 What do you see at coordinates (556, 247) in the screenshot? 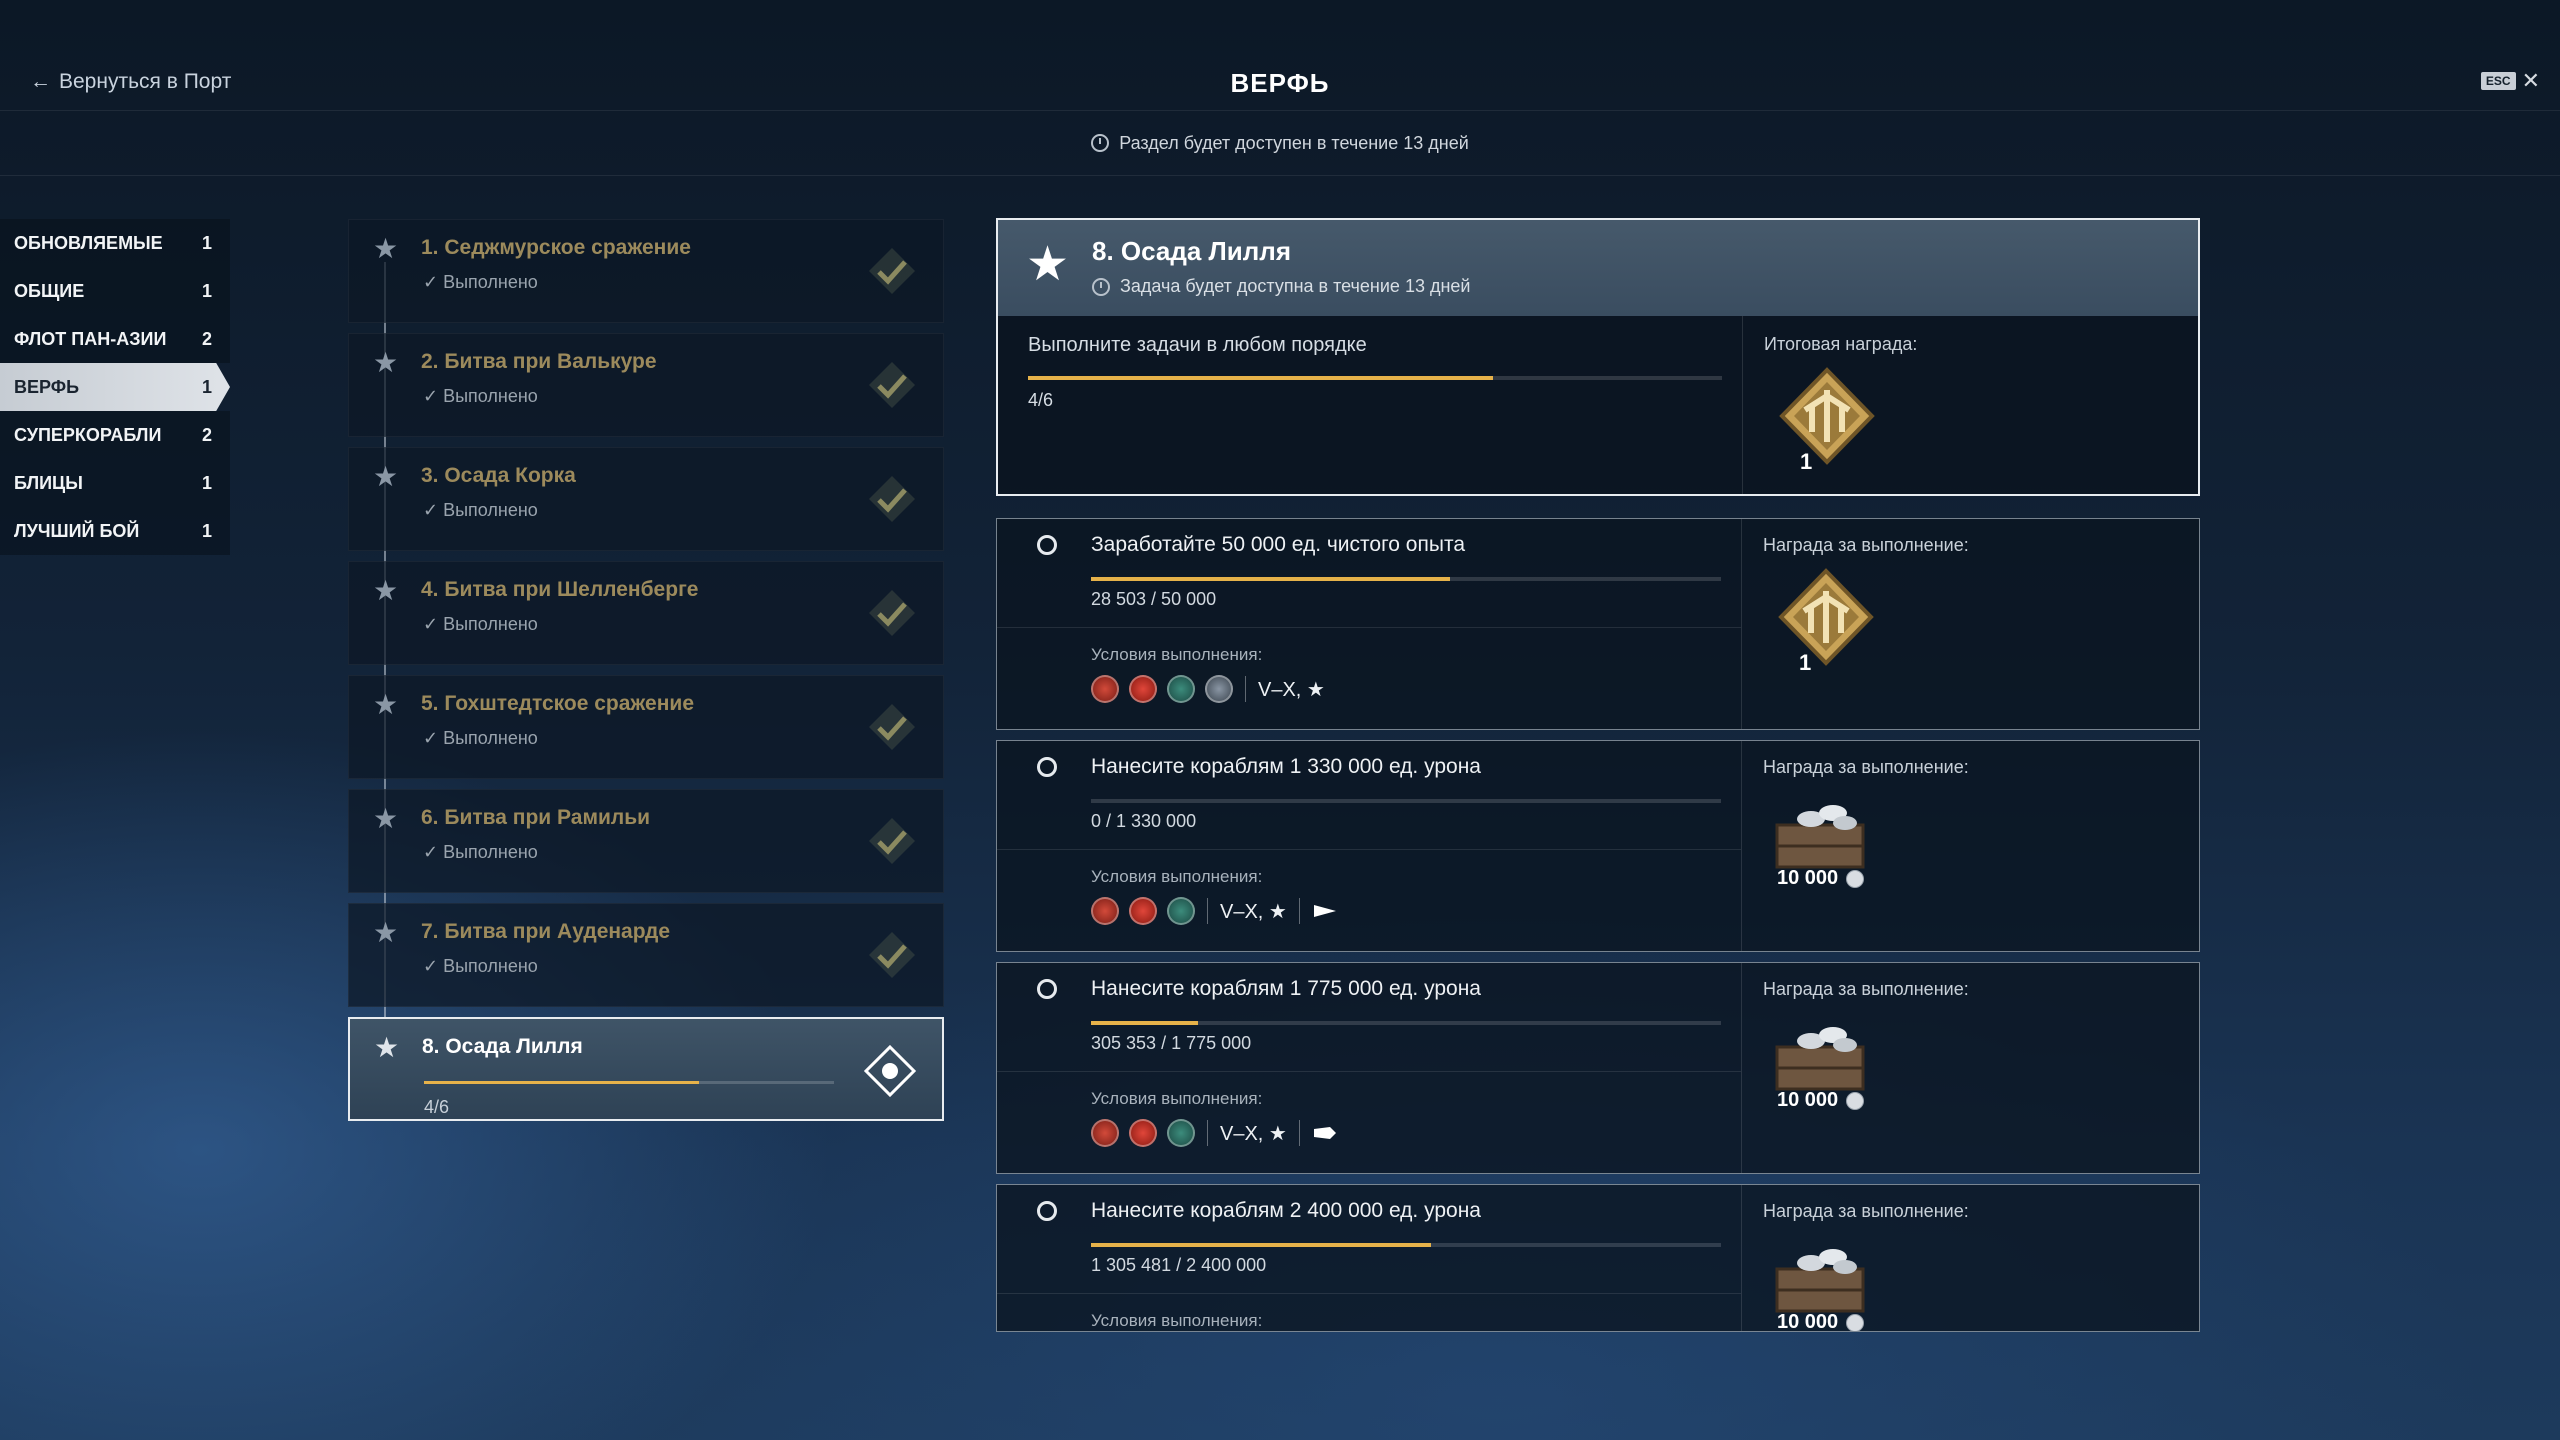
I see `stage-name: 1. Седжмурское сражение` at bounding box center [556, 247].